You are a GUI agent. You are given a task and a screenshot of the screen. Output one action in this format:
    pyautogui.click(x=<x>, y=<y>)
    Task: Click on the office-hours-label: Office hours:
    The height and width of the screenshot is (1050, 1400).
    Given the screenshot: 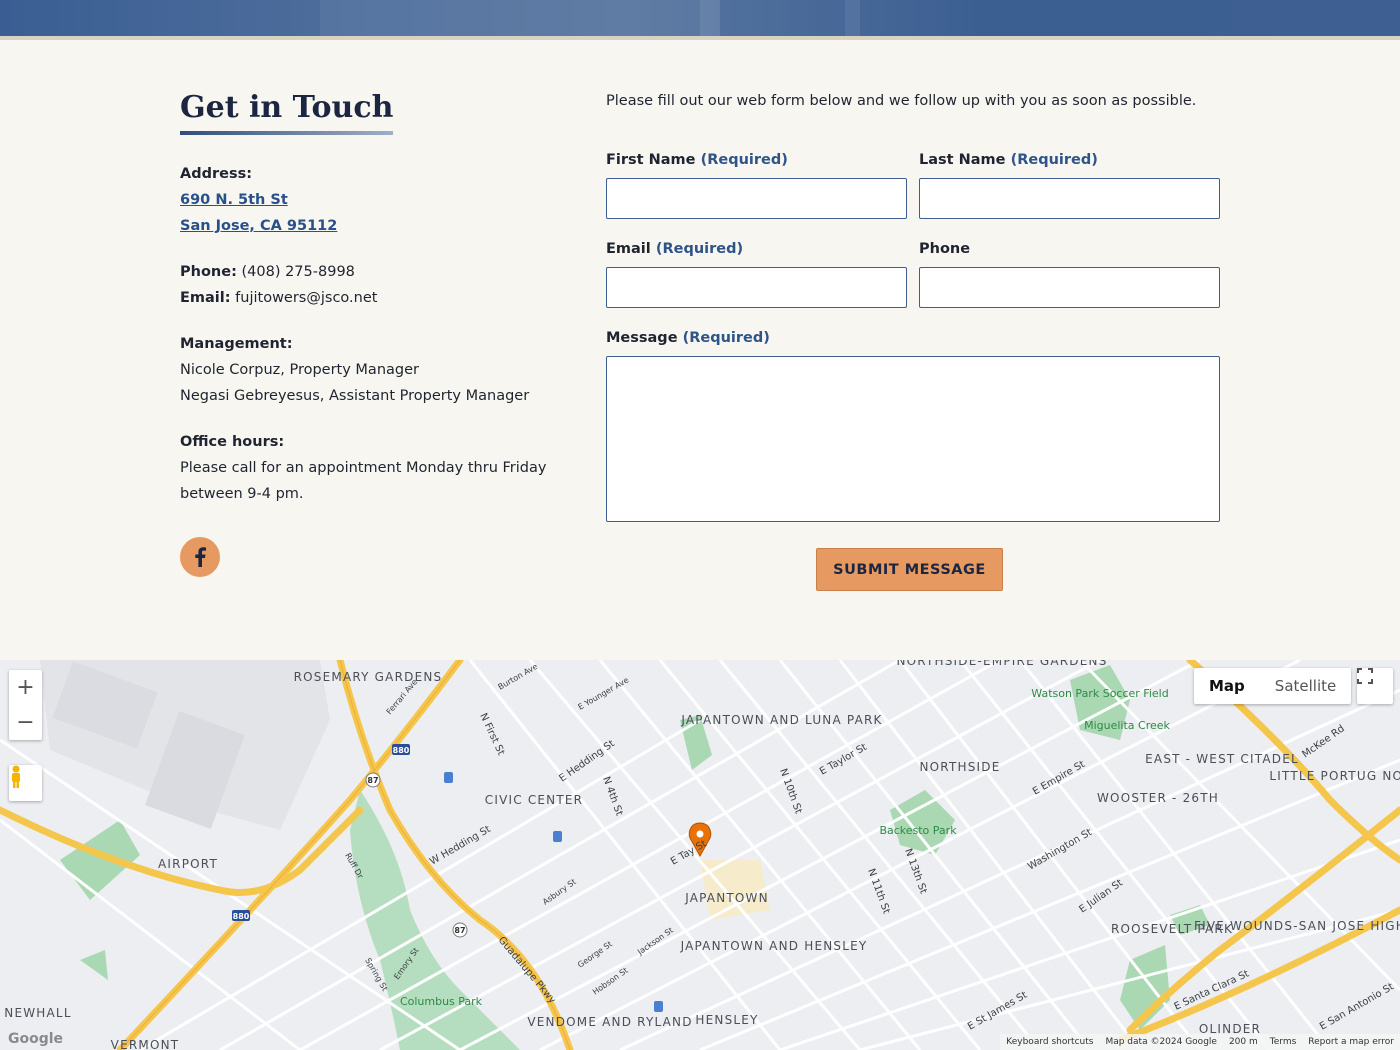 What is the action you would take?
    pyautogui.click(x=232, y=442)
    